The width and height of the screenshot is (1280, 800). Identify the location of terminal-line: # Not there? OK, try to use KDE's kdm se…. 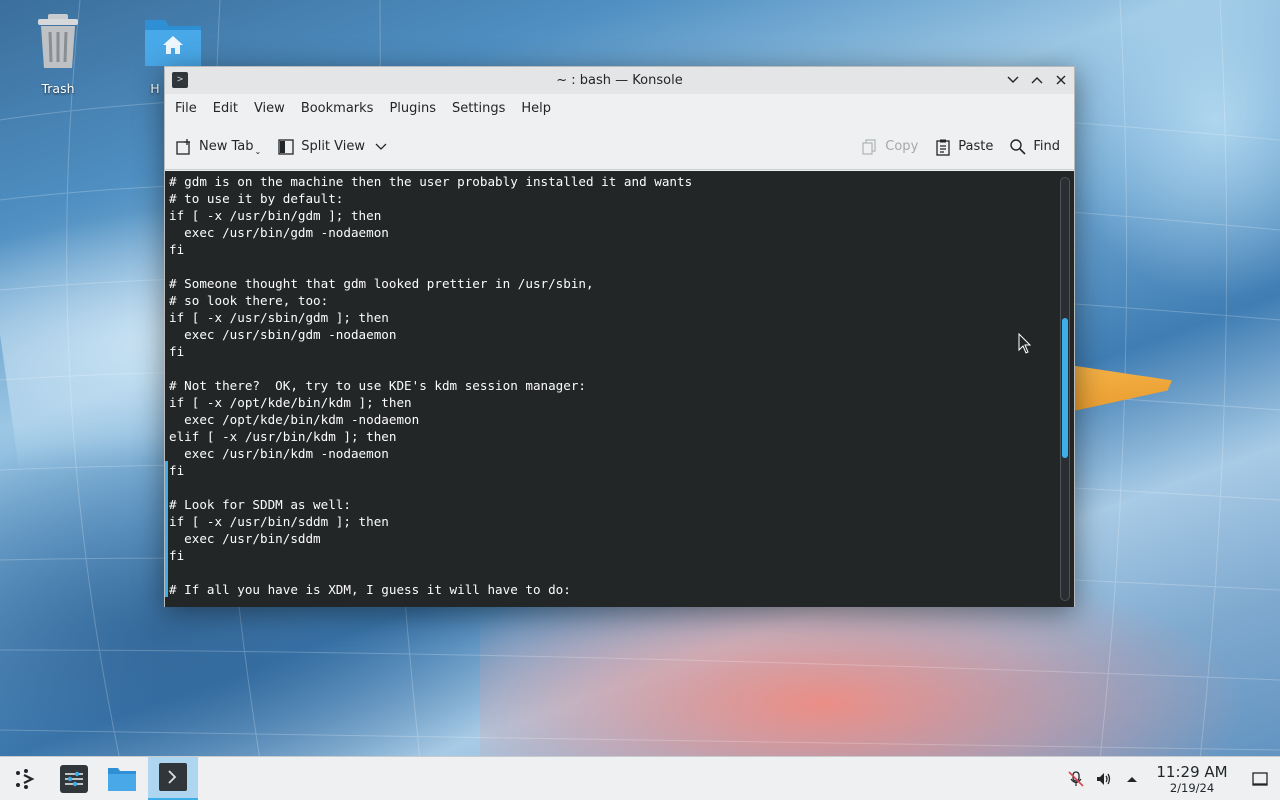
(378, 385).